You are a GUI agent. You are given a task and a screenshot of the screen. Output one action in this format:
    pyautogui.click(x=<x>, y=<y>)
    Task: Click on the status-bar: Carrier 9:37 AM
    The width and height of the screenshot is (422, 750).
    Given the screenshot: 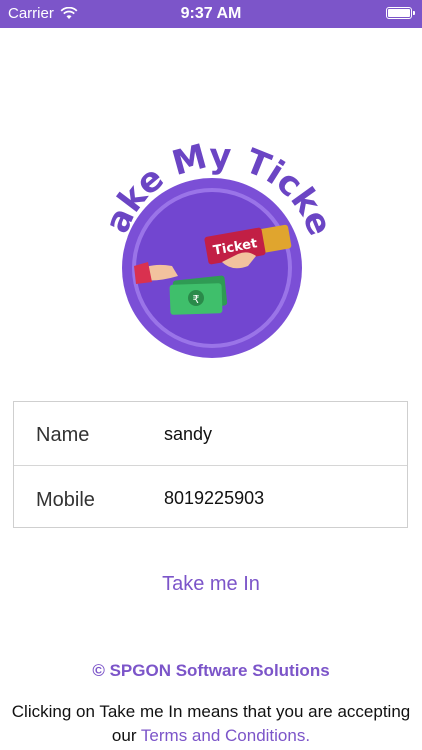 What is the action you would take?
    pyautogui.click(x=211, y=14)
    